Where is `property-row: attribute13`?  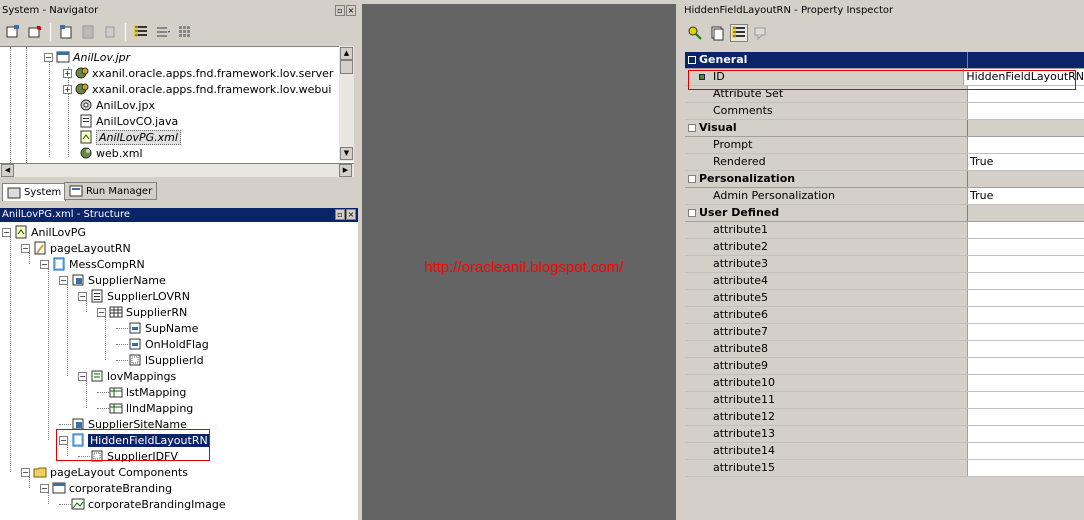 property-row: attribute13 is located at coordinates (884, 434).